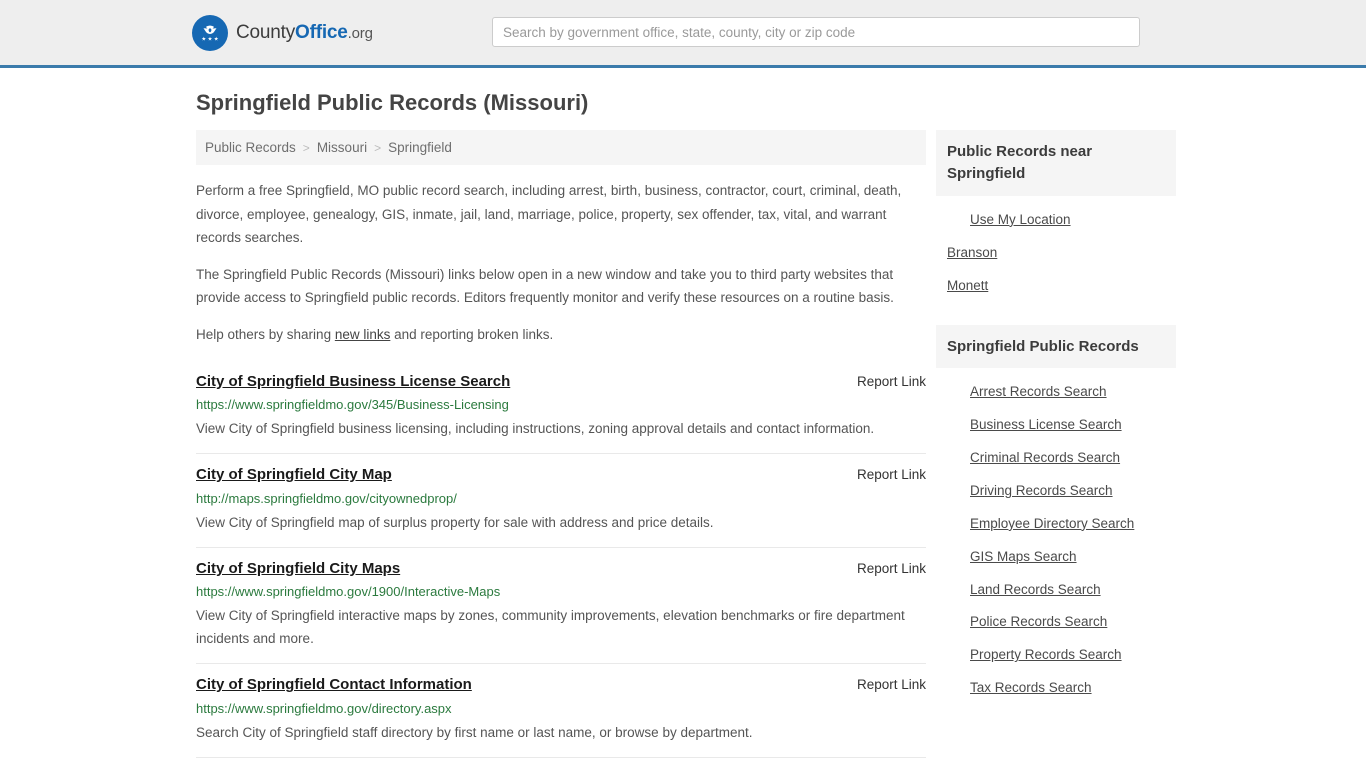 This screenshot has height=768, width=1366. What do you see at coordinates (342, 147) in the screenshot?
I see `breadcrumb-item-missouri: Missouri` at bounding box center [342, 147].